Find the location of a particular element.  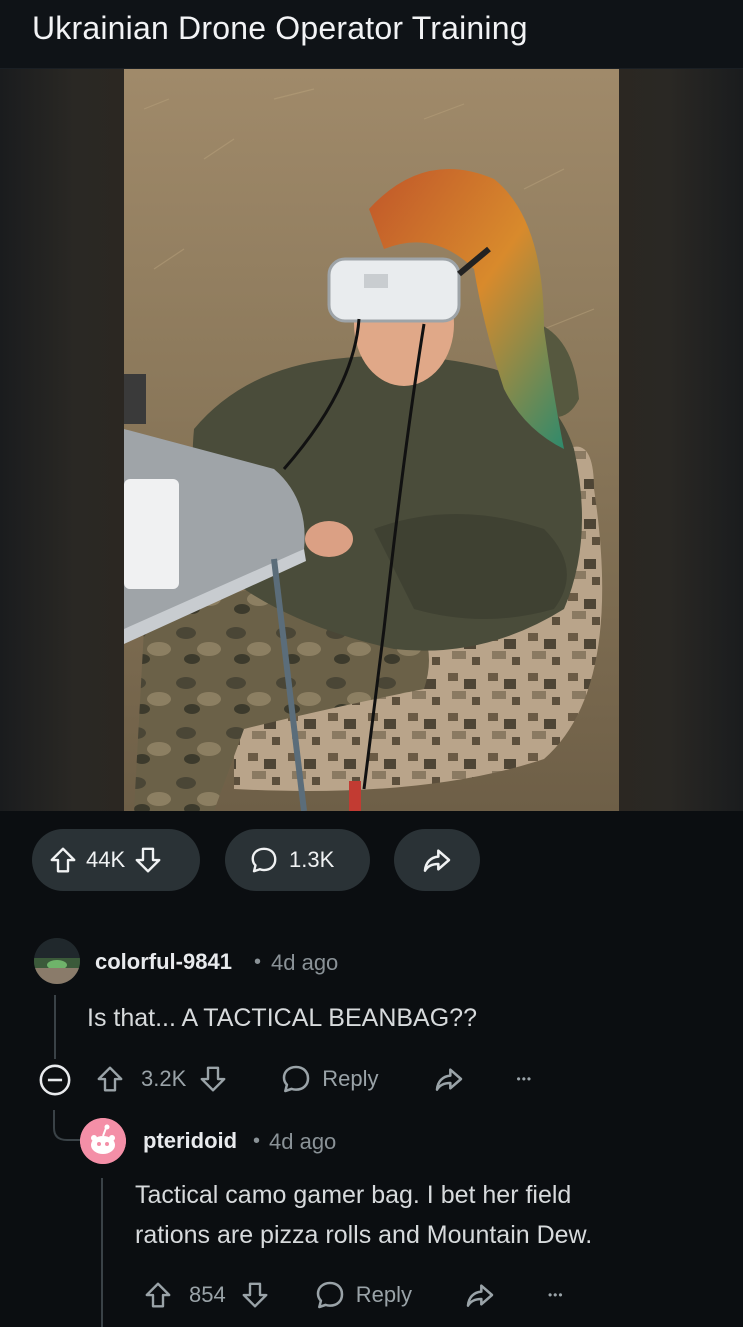

comment-author: pteridoid is located at coordinates (190, 1141).